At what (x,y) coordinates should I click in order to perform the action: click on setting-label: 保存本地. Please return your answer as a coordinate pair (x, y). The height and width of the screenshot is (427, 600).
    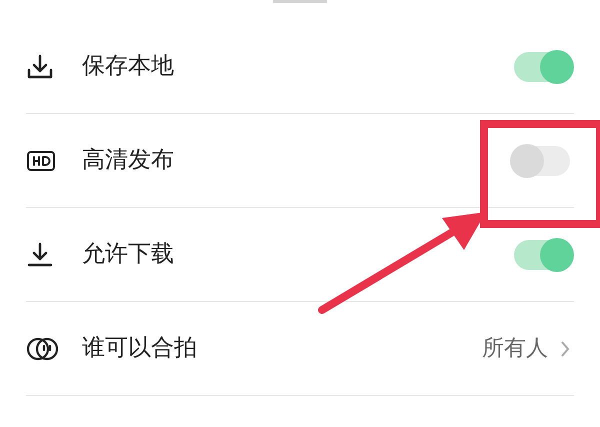
    Looking at the image, I should click on (128, 67).